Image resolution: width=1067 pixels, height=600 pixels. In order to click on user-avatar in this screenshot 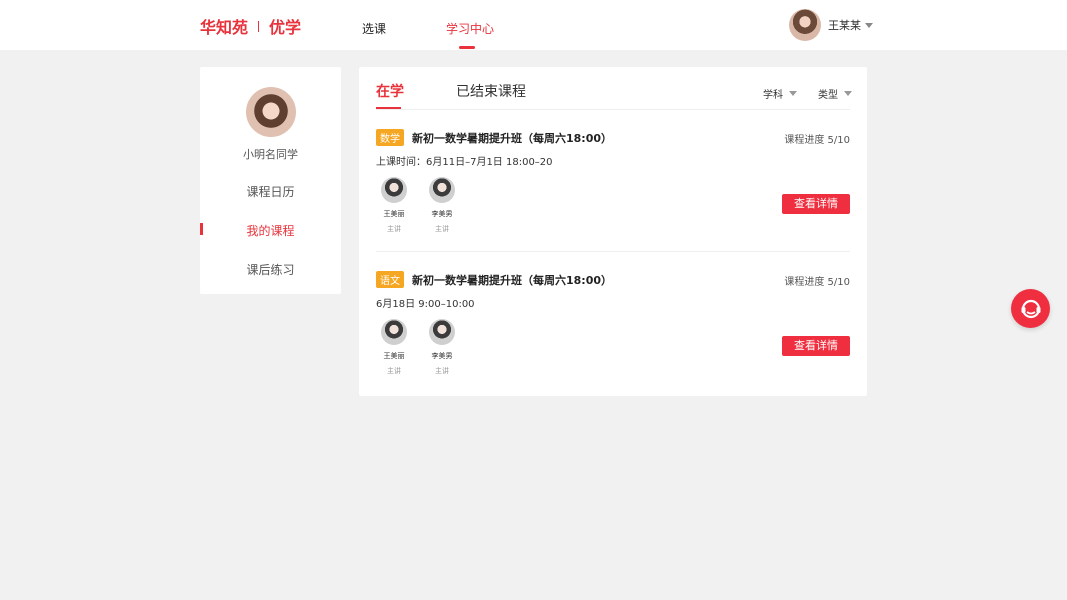, I will do `click(805, 25)`.